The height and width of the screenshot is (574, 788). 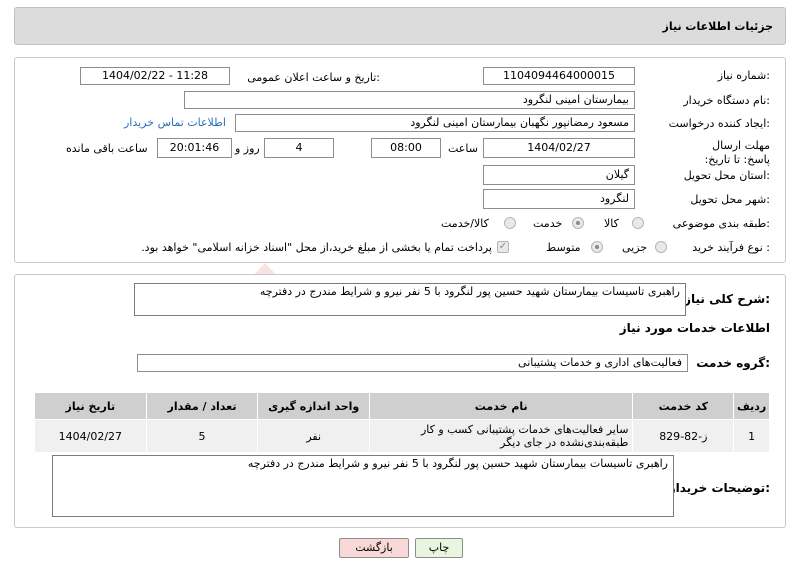 I want to click on purchase-minor-radio, so click(x=661, y=247).